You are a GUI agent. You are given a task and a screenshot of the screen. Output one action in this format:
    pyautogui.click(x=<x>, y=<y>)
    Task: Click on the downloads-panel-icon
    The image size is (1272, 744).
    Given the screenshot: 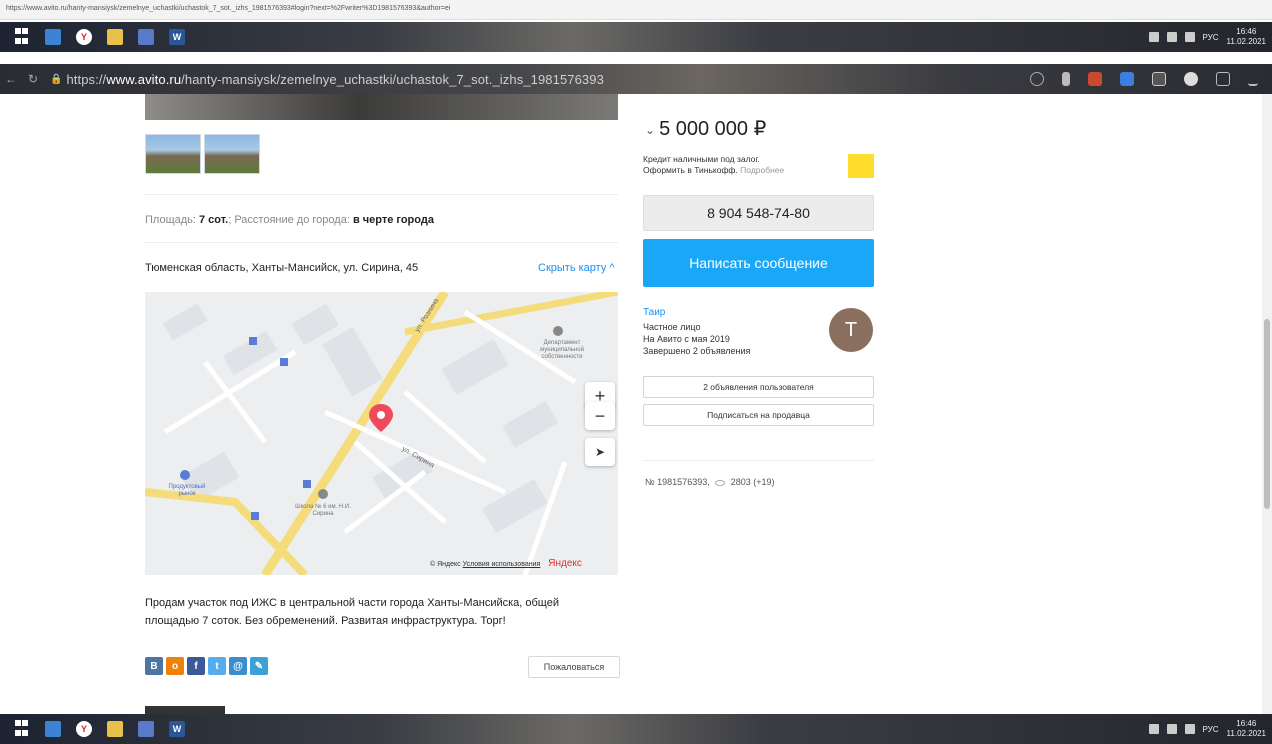 What is the action you would take?
    pyautogui.click(x=1159, y=79)
    